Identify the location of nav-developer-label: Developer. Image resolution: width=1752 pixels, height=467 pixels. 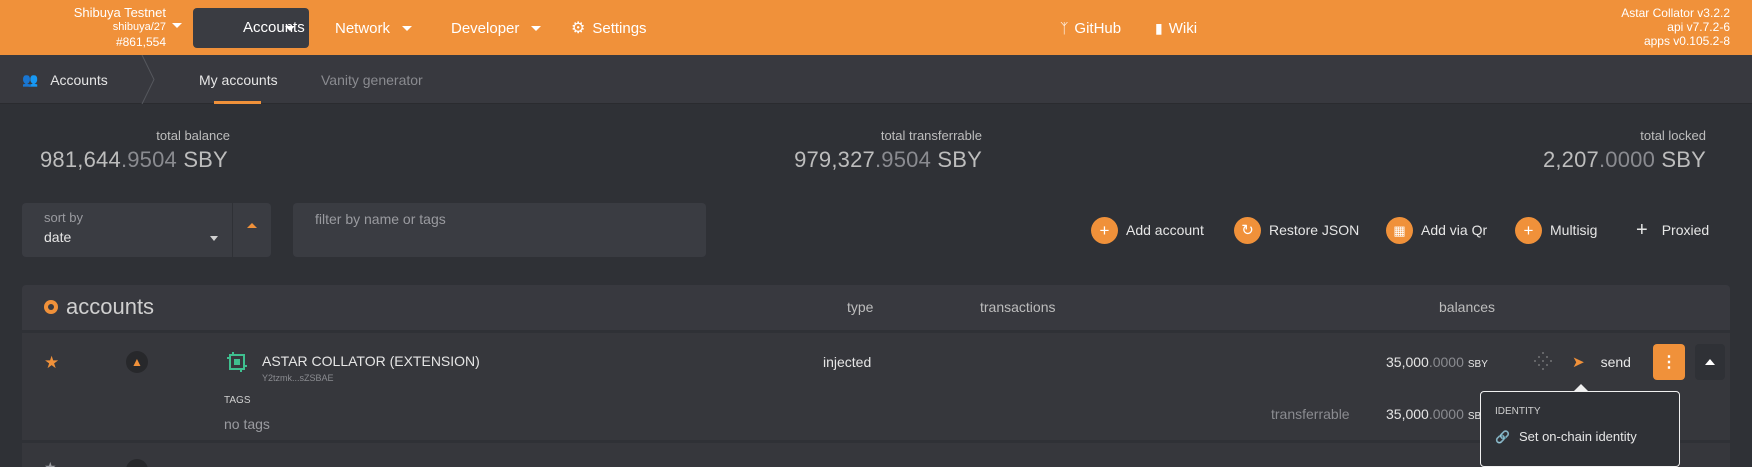
(485, 28).